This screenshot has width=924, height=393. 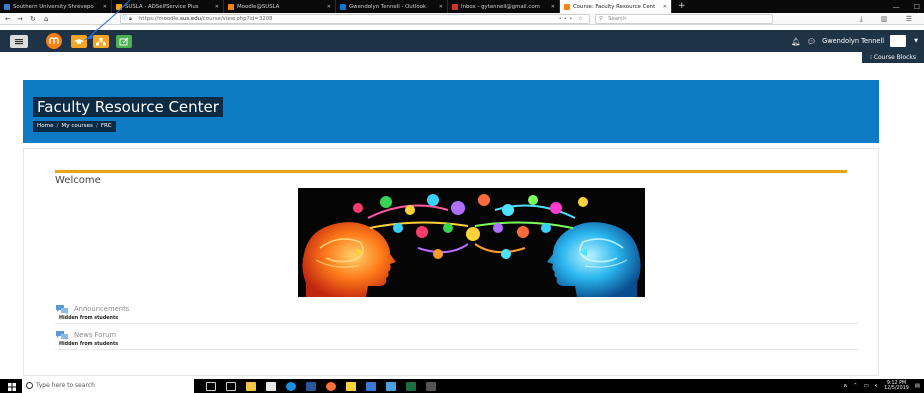 What do you see at coordinates (411, 386) in the screenshot?
I see `excel-icon` at bounding box center [411, 386].